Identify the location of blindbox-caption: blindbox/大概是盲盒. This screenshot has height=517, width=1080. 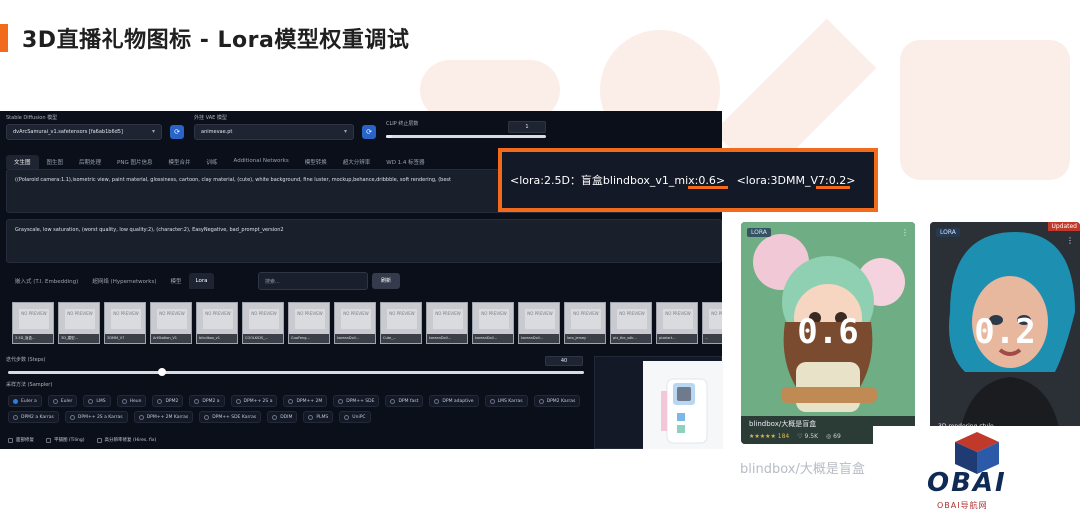
(802, 469).